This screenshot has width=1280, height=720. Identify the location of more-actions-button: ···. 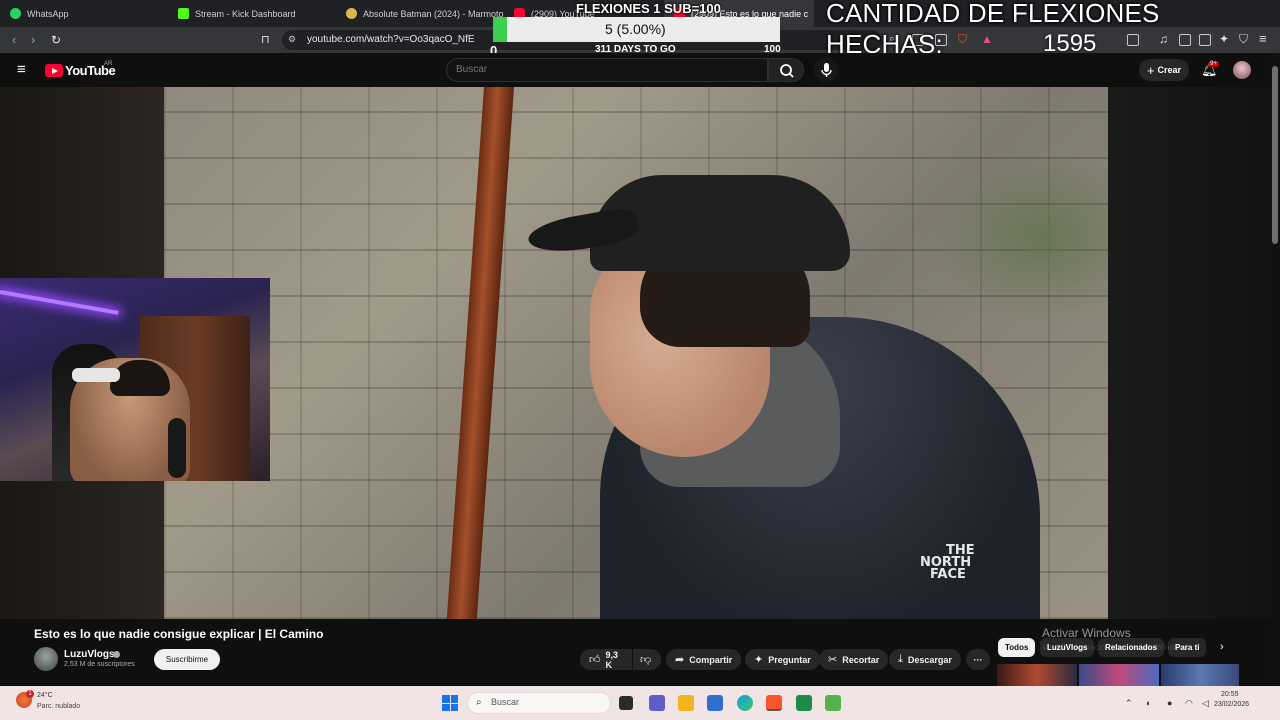
(978, 659).